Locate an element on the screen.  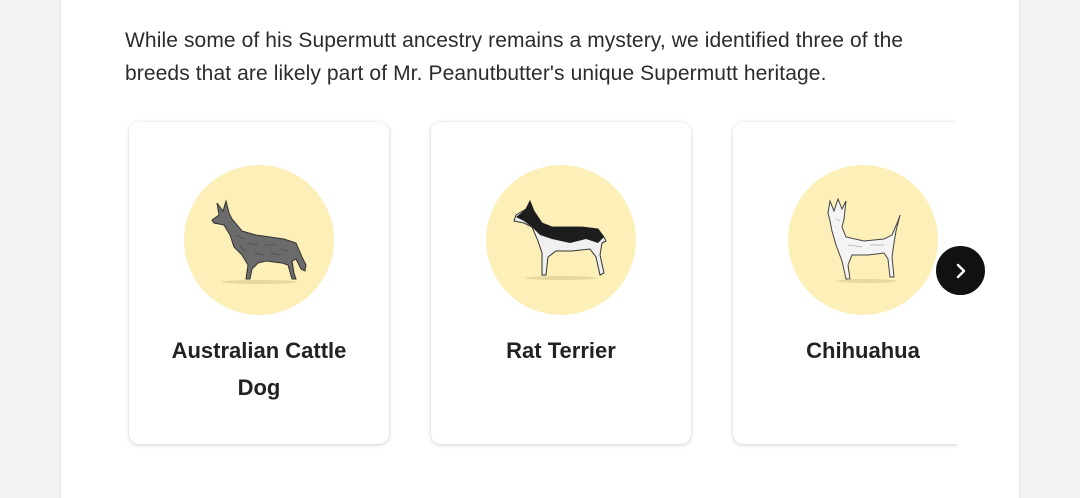
carousel-next-button is located at coordinates (960, 270).